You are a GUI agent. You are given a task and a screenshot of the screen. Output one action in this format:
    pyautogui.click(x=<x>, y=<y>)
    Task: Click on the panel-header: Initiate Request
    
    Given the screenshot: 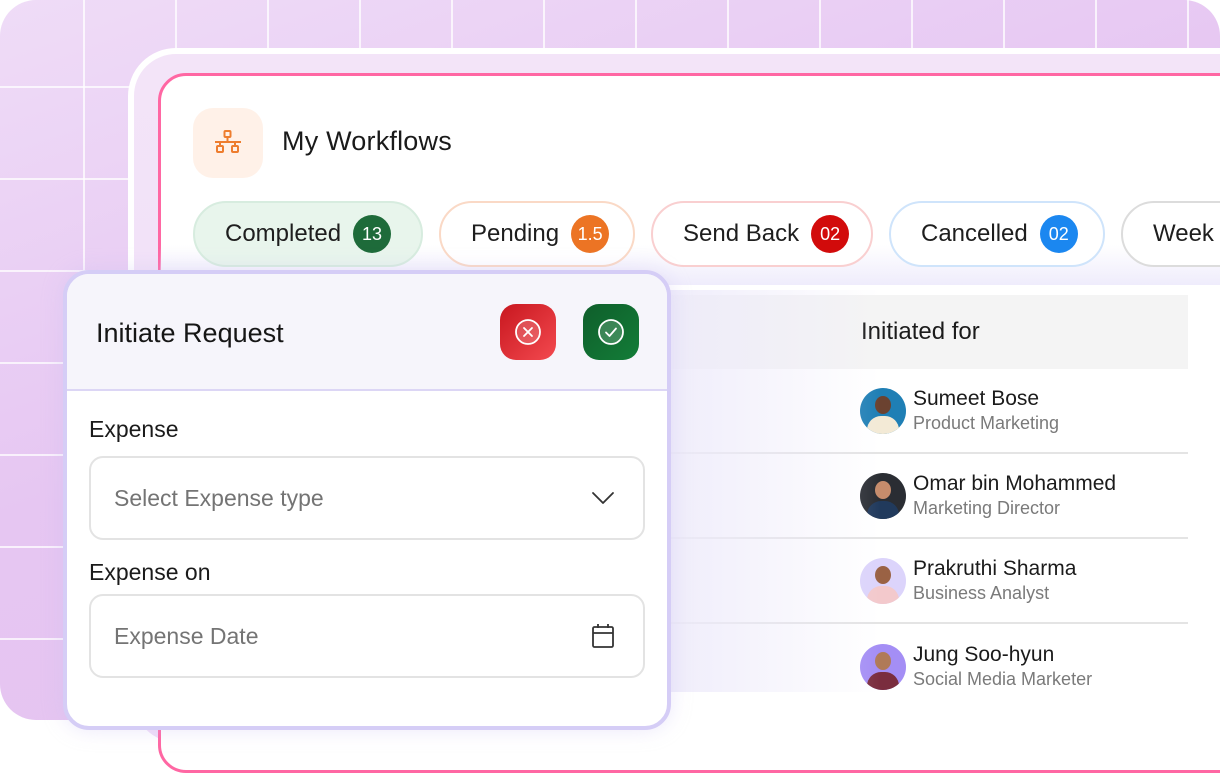 What is the action you would take?
    pyautogui.click(x=367, y=332)
    